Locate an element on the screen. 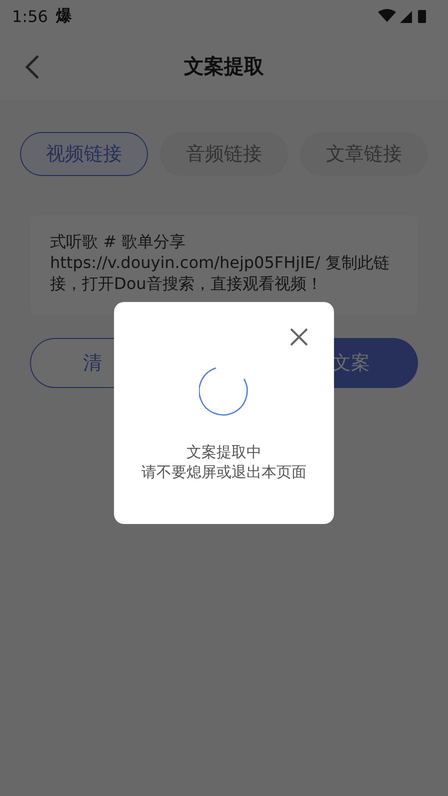 The width and height of the screenshot is (448, 796). dialog-title: 文案提取中 is located at coordinates (224, 452).